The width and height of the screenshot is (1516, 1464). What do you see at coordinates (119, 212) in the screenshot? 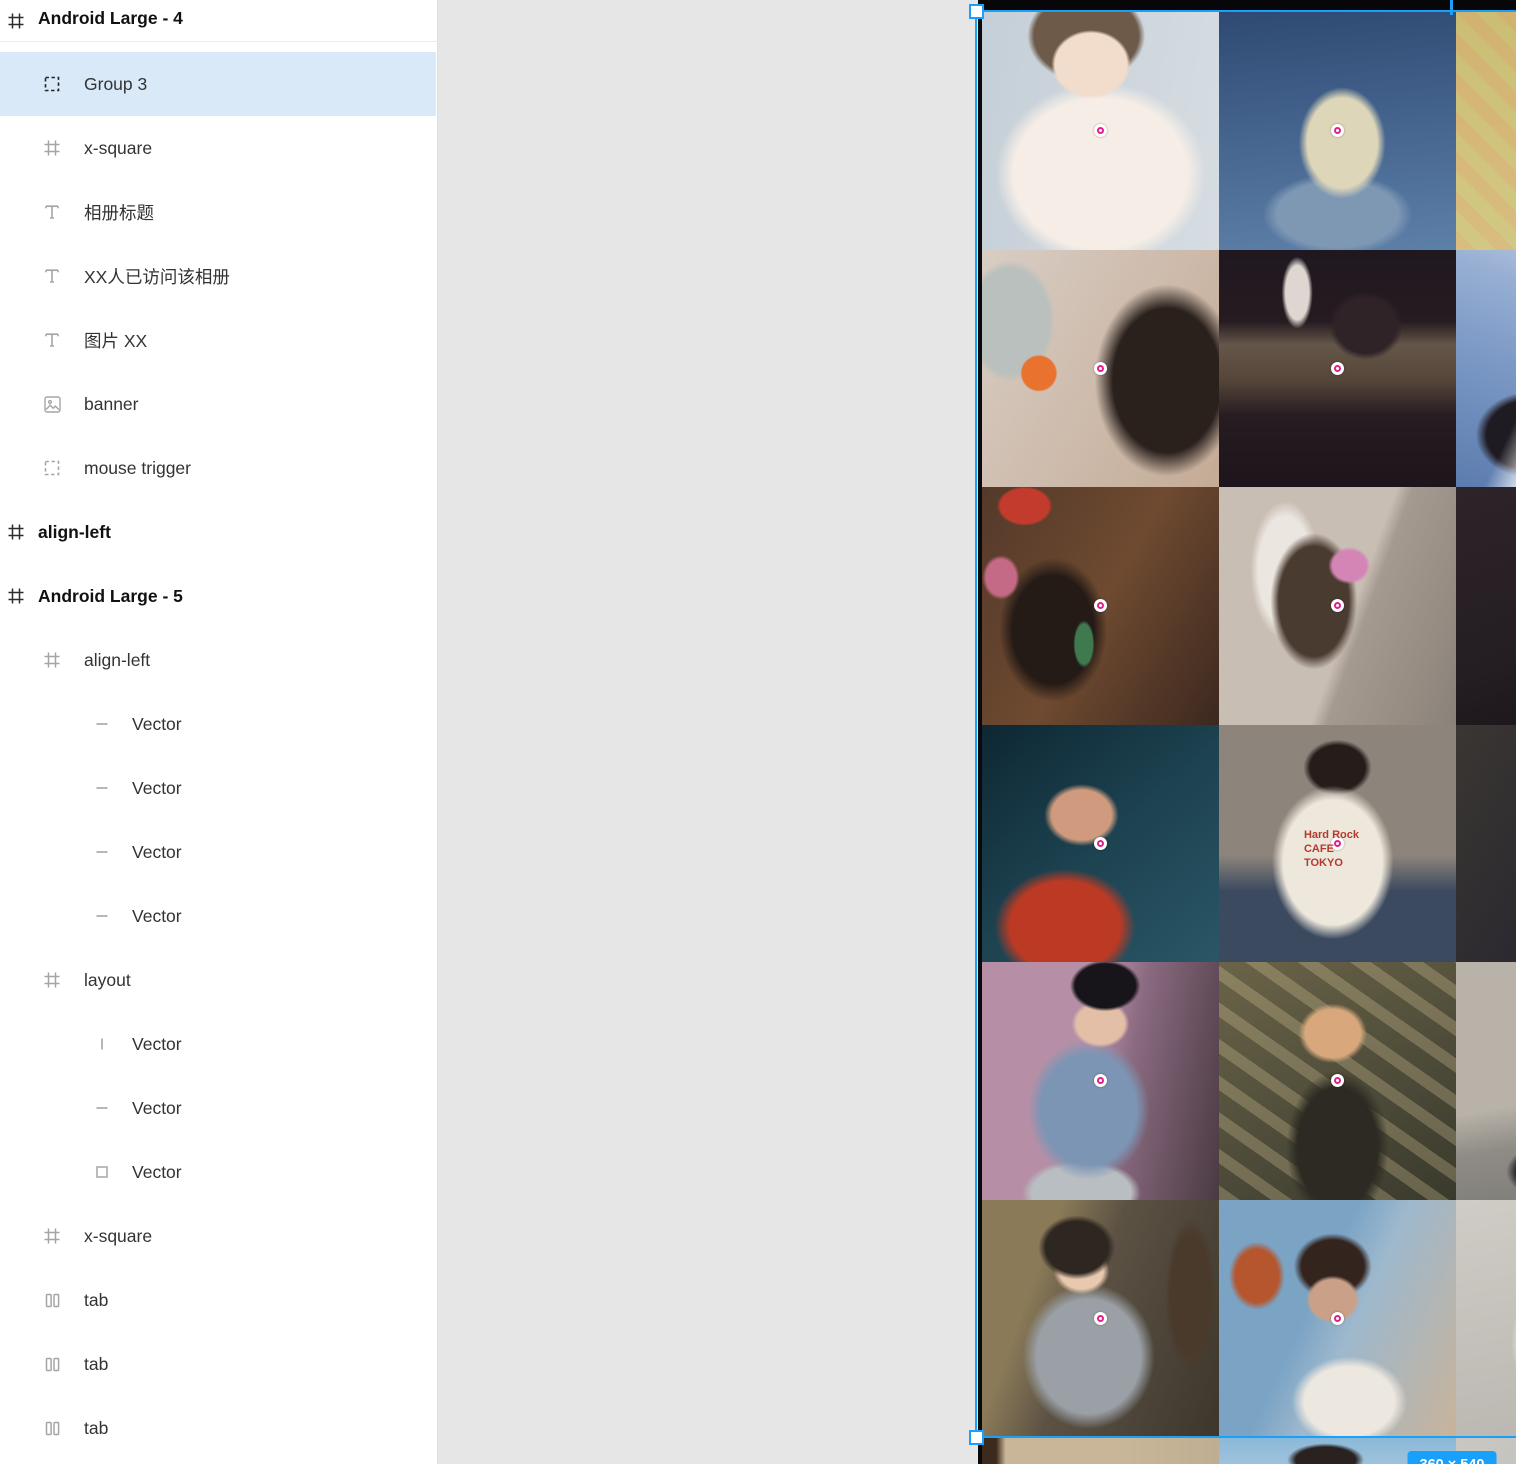
I see `layer-label: 相册标题` at bounding box center [119, 212].